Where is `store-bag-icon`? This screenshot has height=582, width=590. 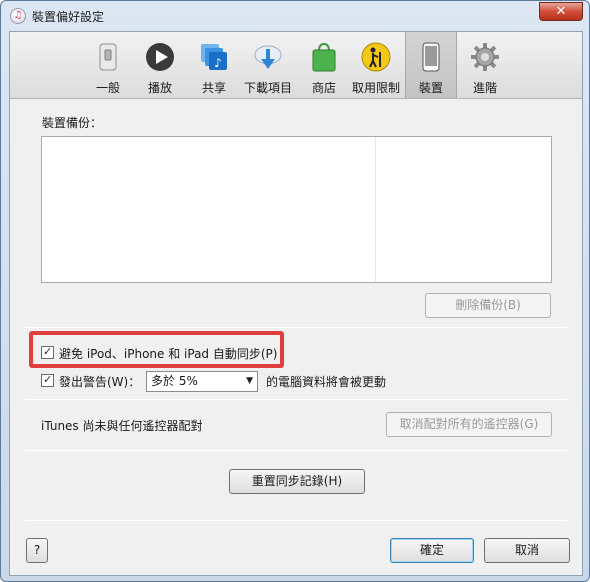 store-bag-icon is located at coordinates (324, 57).